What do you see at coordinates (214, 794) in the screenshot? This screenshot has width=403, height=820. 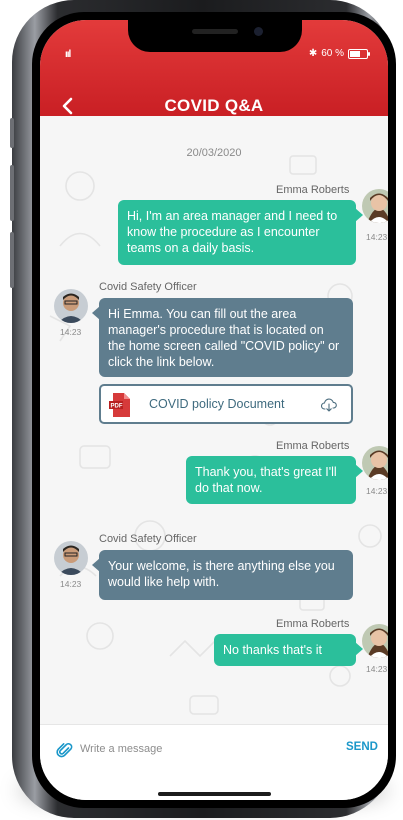 I see `home-indicator` at bounding box center [214, 794].